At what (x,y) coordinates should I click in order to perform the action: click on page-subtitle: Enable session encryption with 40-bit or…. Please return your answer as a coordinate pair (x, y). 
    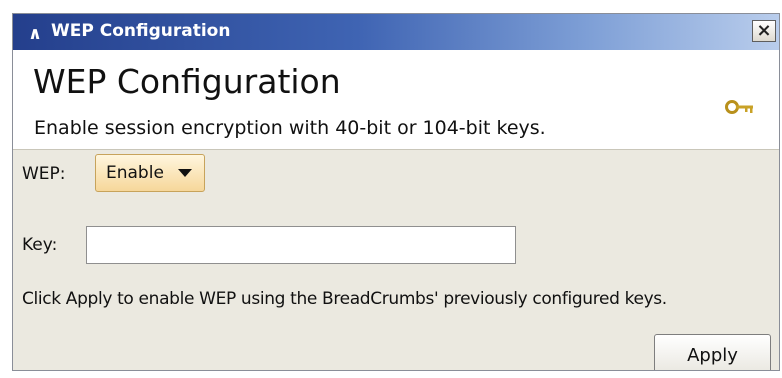
    Looking at the image, I should click on (290, 128).